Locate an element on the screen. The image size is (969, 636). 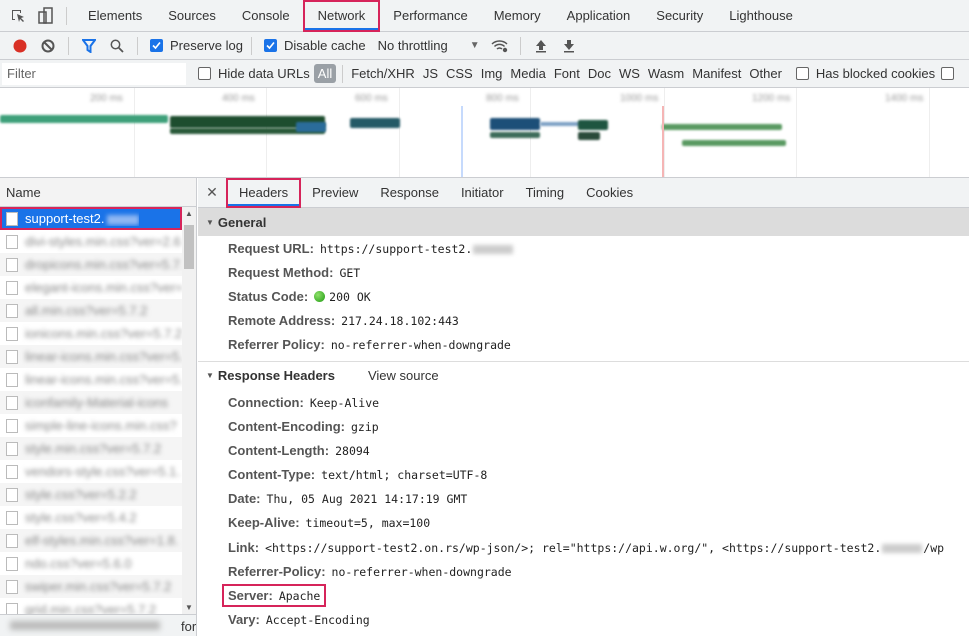
inspect-element-icon is located at coordinates (18, 16).